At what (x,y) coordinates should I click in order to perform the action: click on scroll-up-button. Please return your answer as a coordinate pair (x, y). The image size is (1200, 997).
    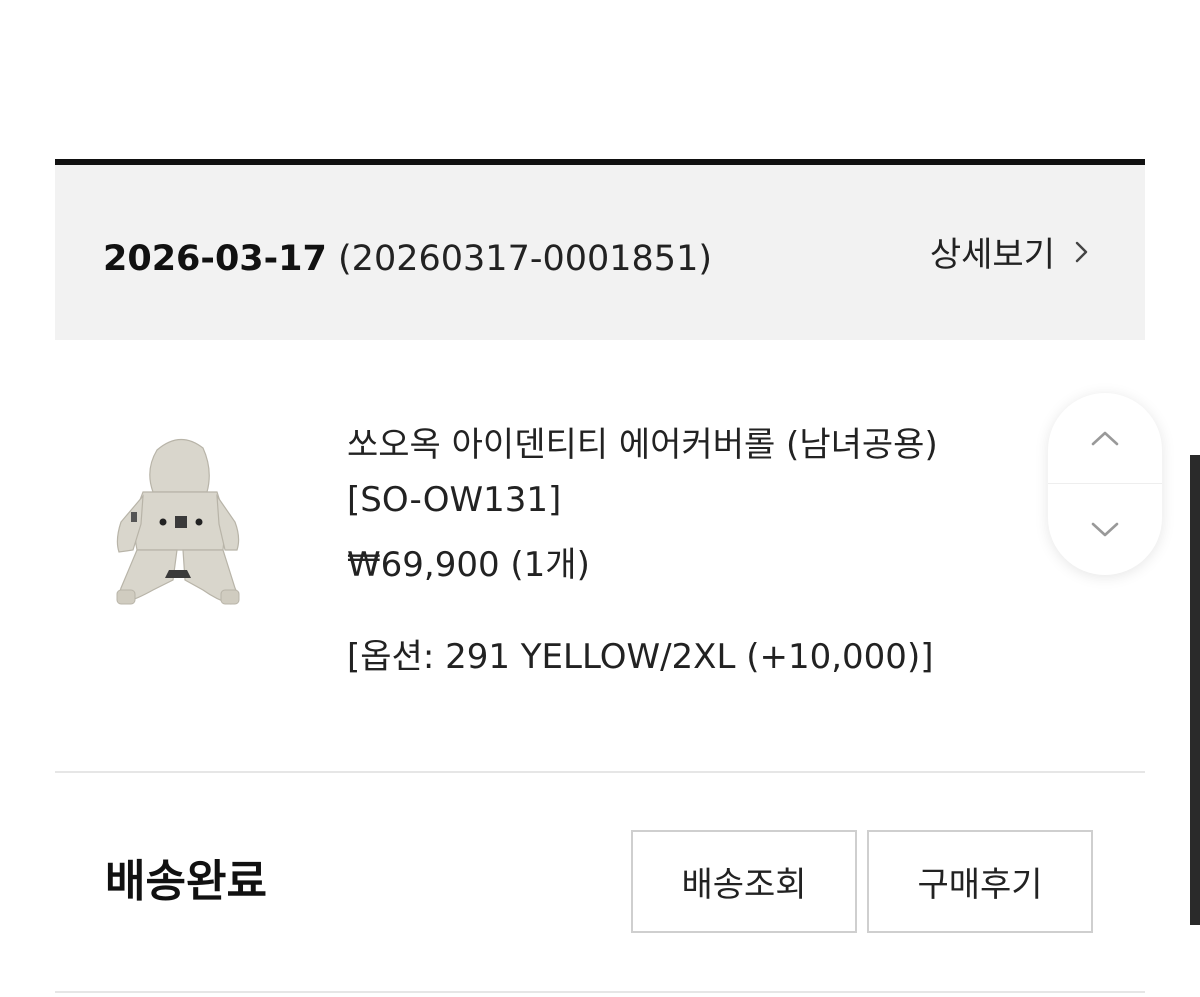
    Looking at the image, I should click on (1105, 438).